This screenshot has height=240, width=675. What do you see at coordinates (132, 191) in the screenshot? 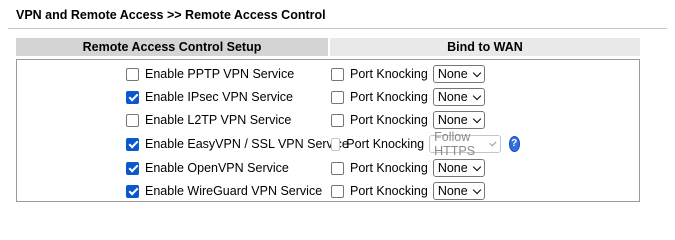
I see `enable-wireguard-checkbox` at bounding box center [132, 191].